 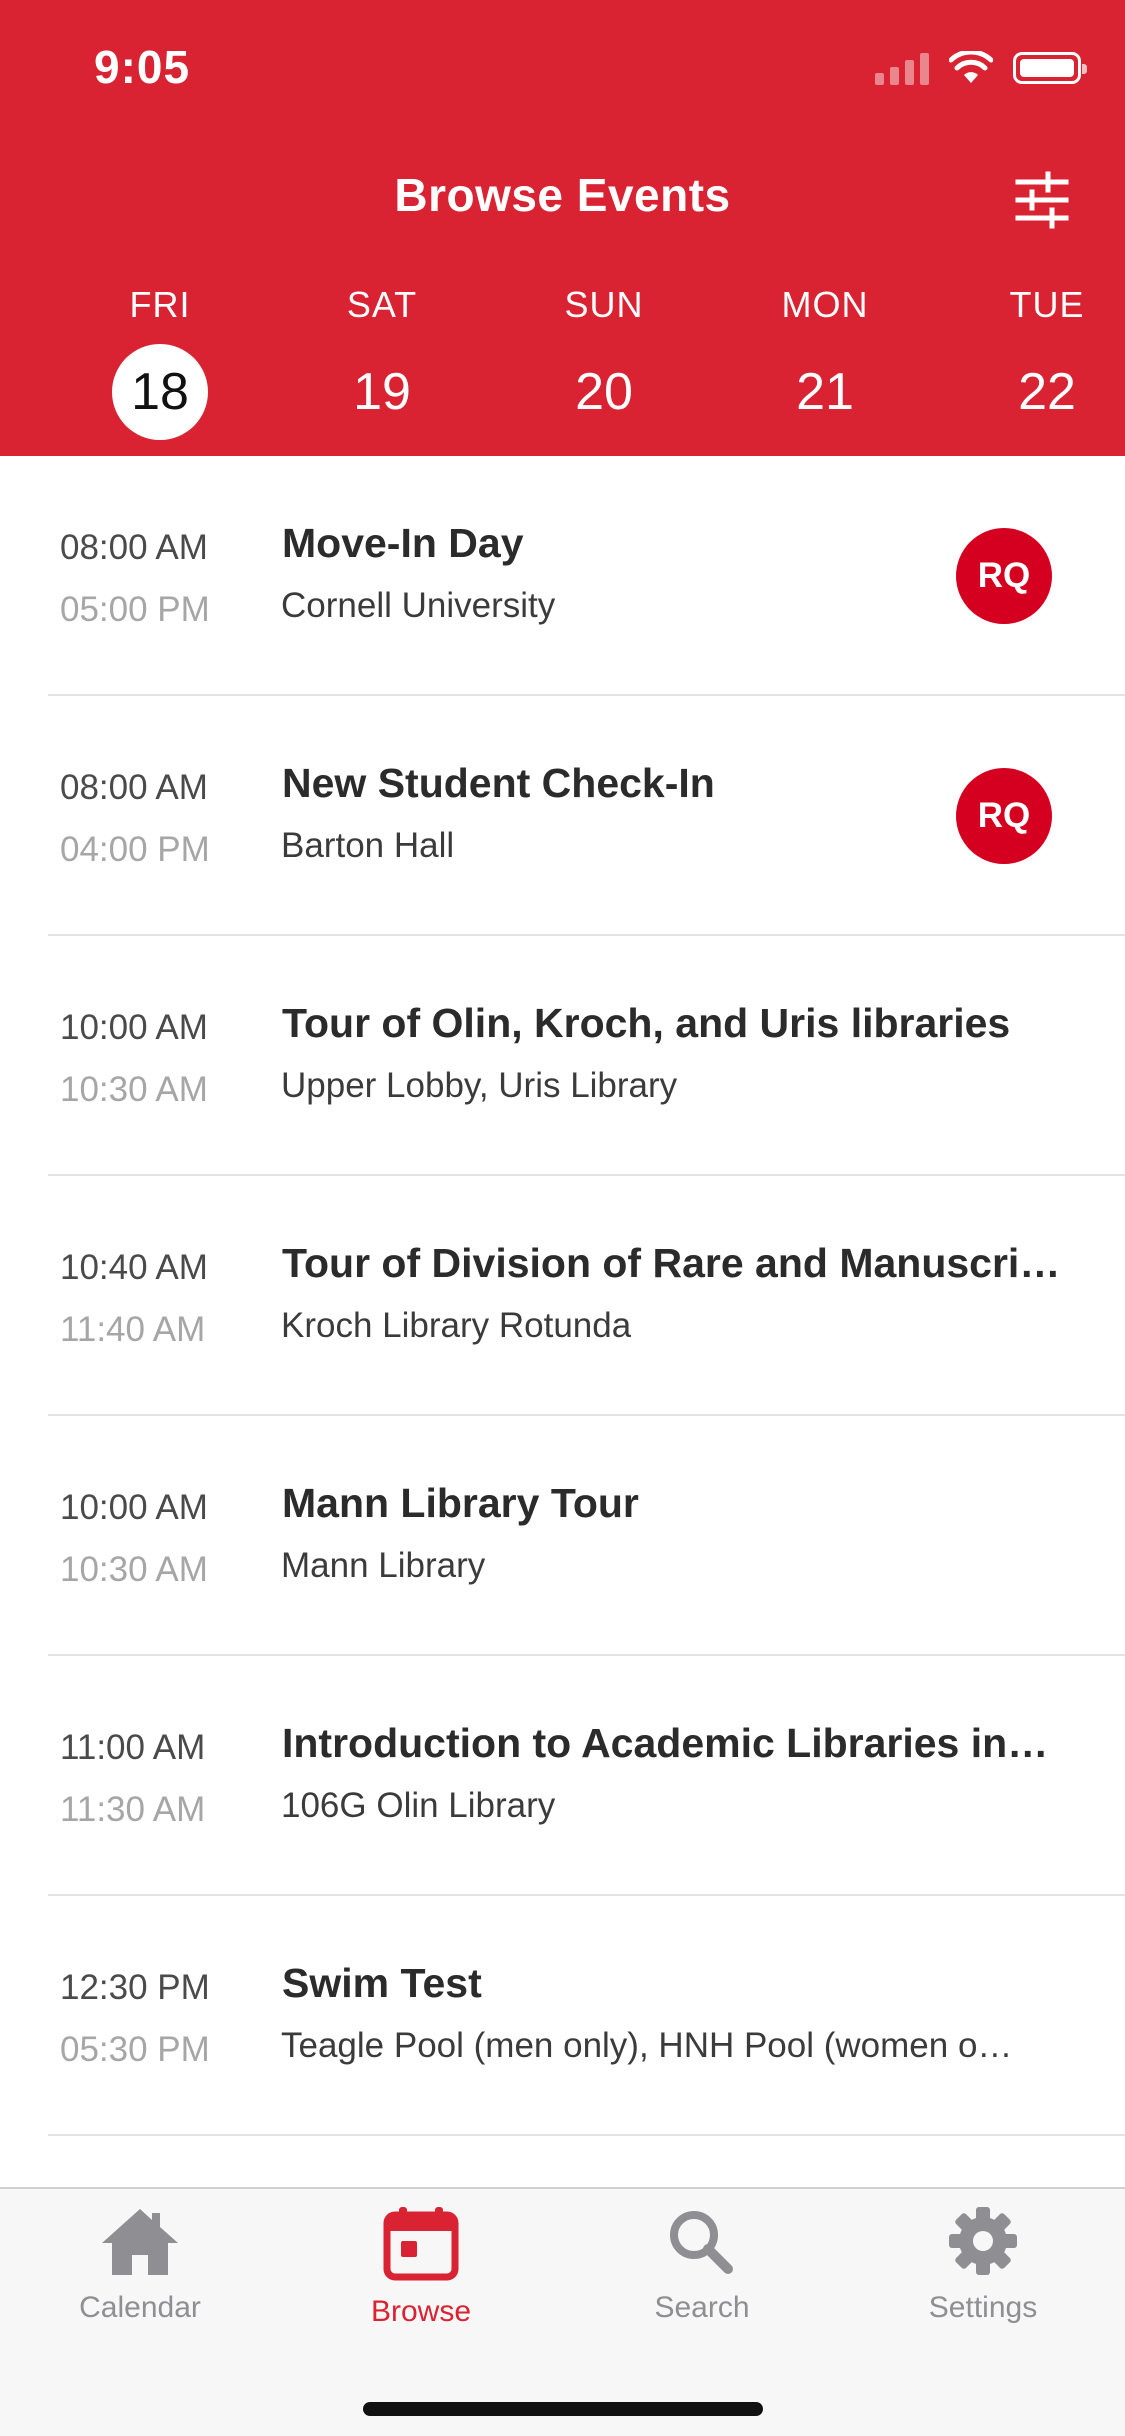 I want to click on day-number: 19, so click(x=382, y=392).